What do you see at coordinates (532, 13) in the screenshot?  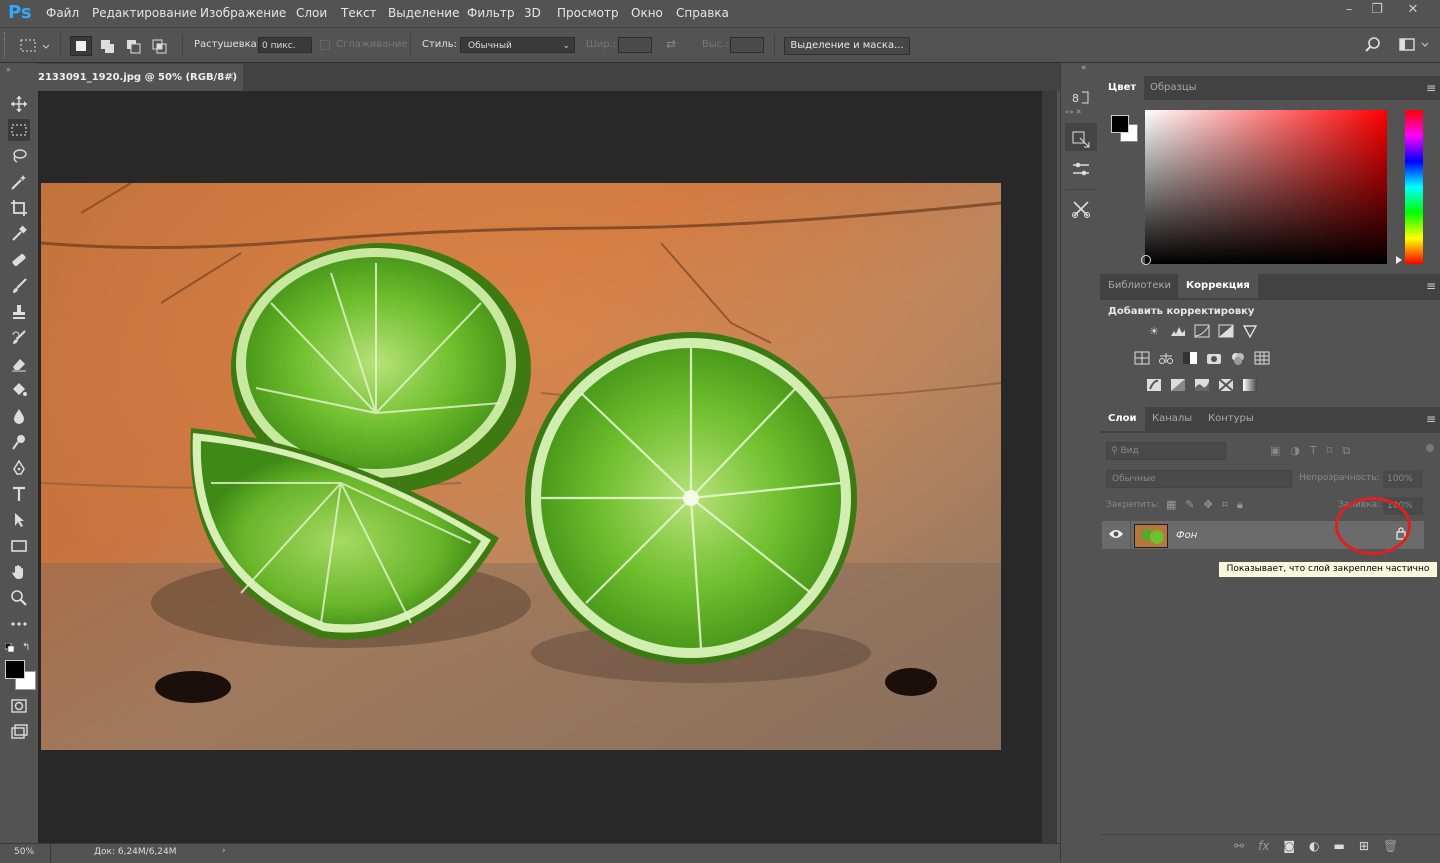 I see `menu-3d: 3D` at bounding box center [532, 13].